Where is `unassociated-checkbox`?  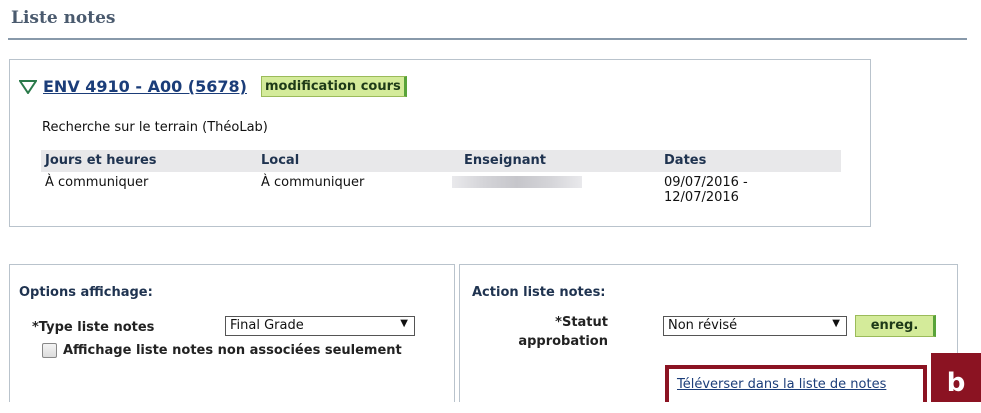 unassociated-checkbox is located at coordinates (49, 350).